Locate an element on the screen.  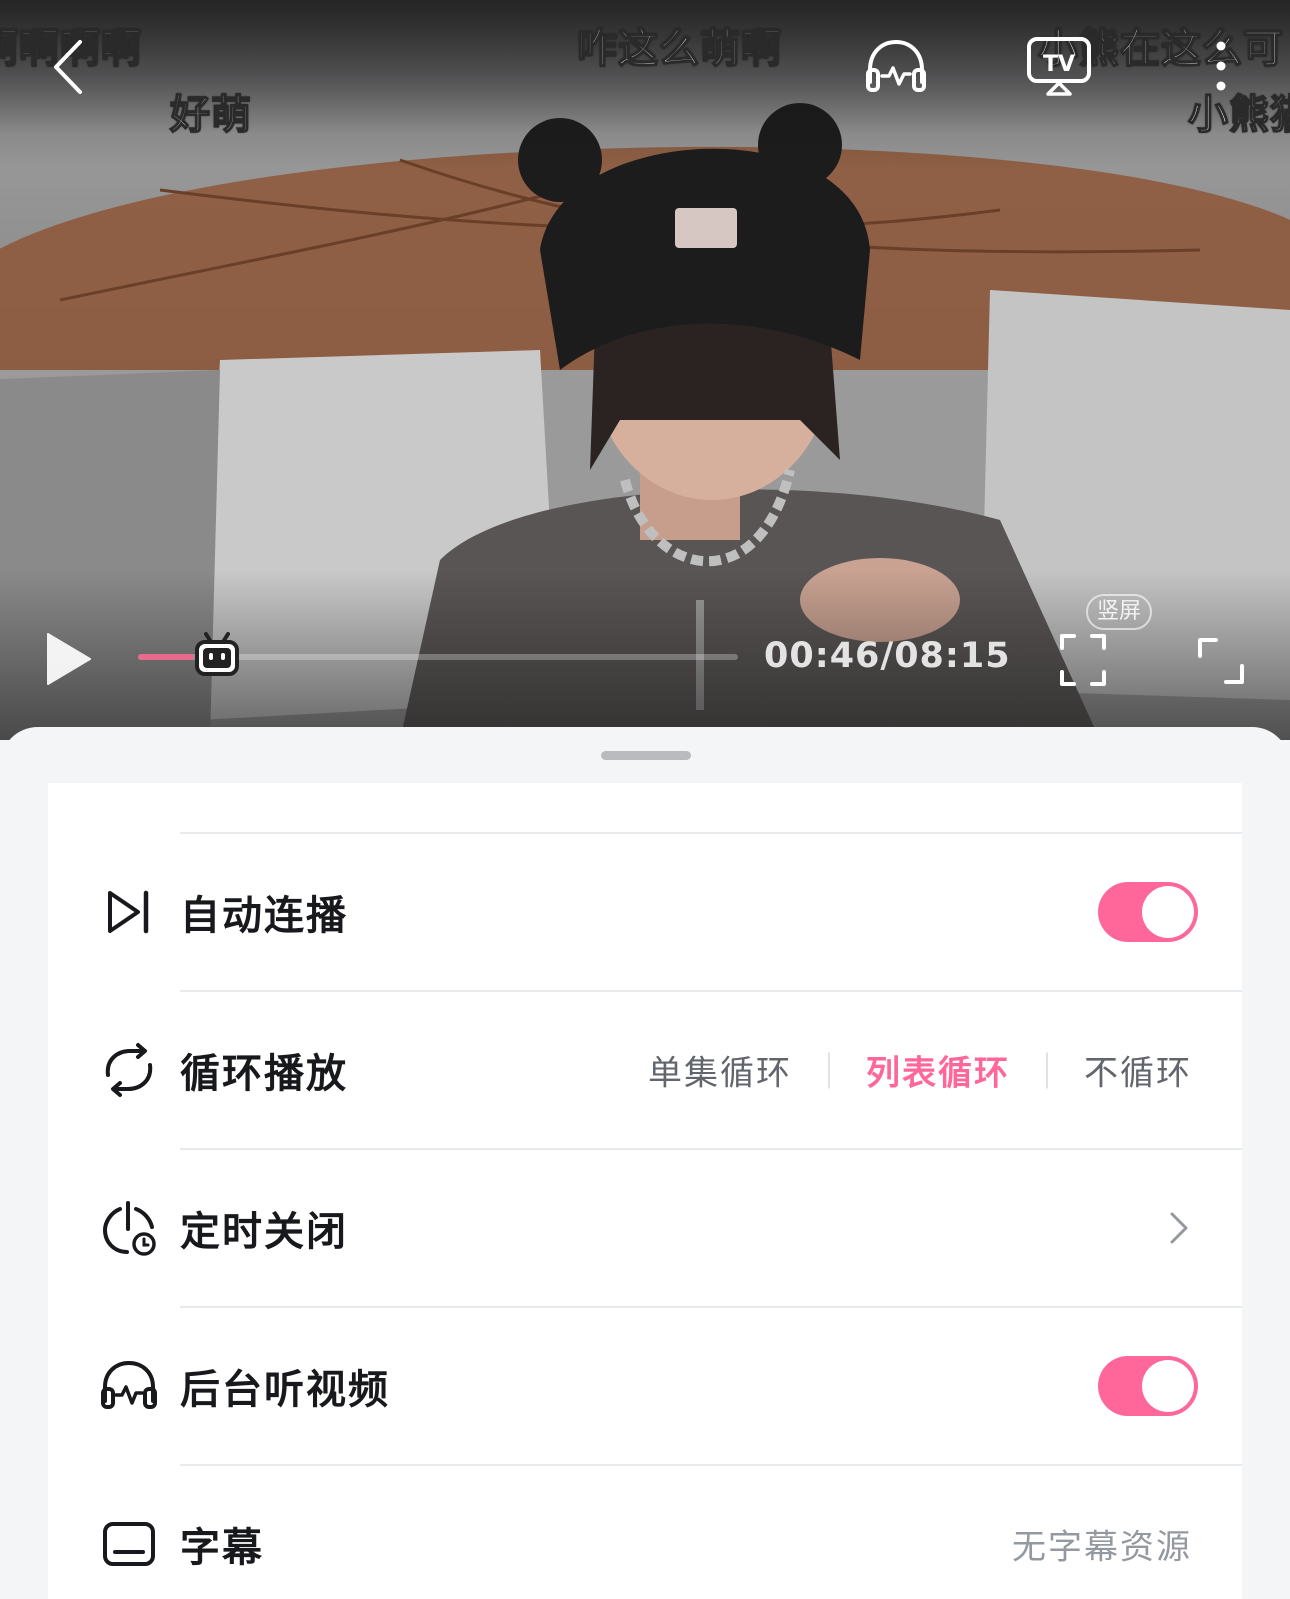
setting-loop: 循环播放 单集循环 列表循环 不循环 is located at coordinates (645, 1070).